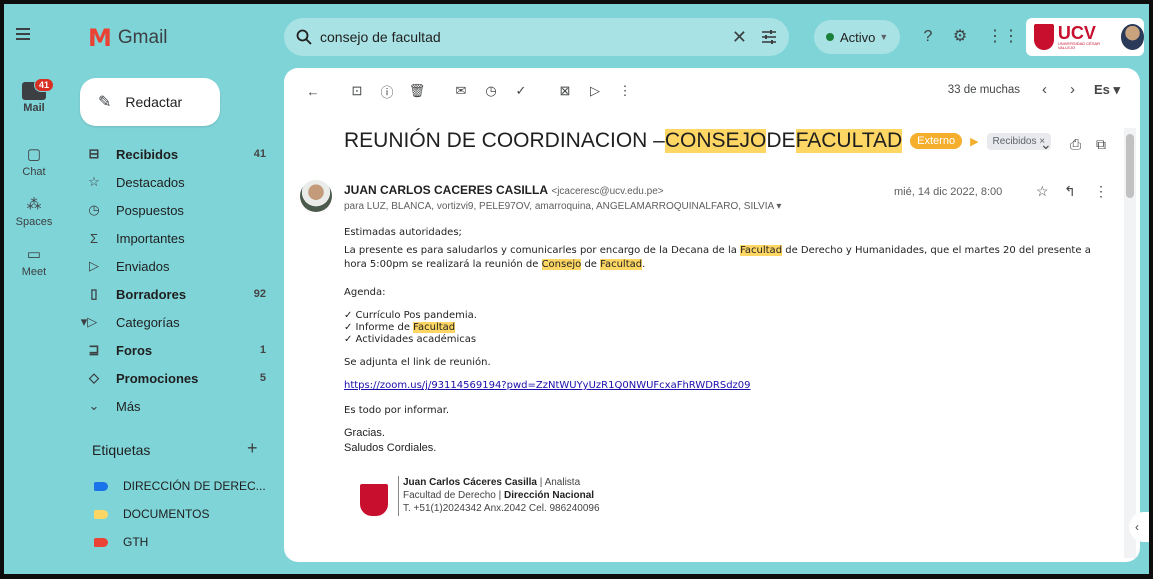 The height and width of the screenshot is (579, 1153). What do you see at coordinates (387, 91) in the screenshot?
I see `report-spam-icon: ⓘ` at bounding box center [387, 91].